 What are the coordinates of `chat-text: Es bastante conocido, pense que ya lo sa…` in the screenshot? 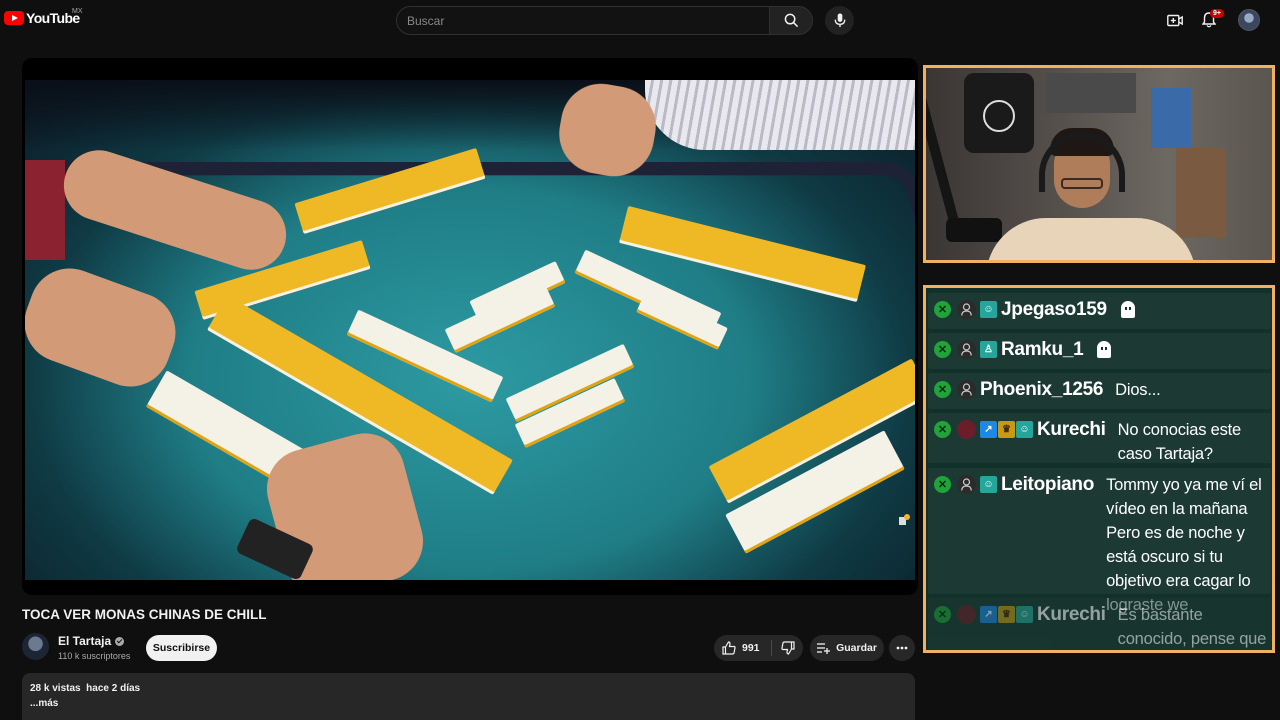 It's located at (1192, 627).